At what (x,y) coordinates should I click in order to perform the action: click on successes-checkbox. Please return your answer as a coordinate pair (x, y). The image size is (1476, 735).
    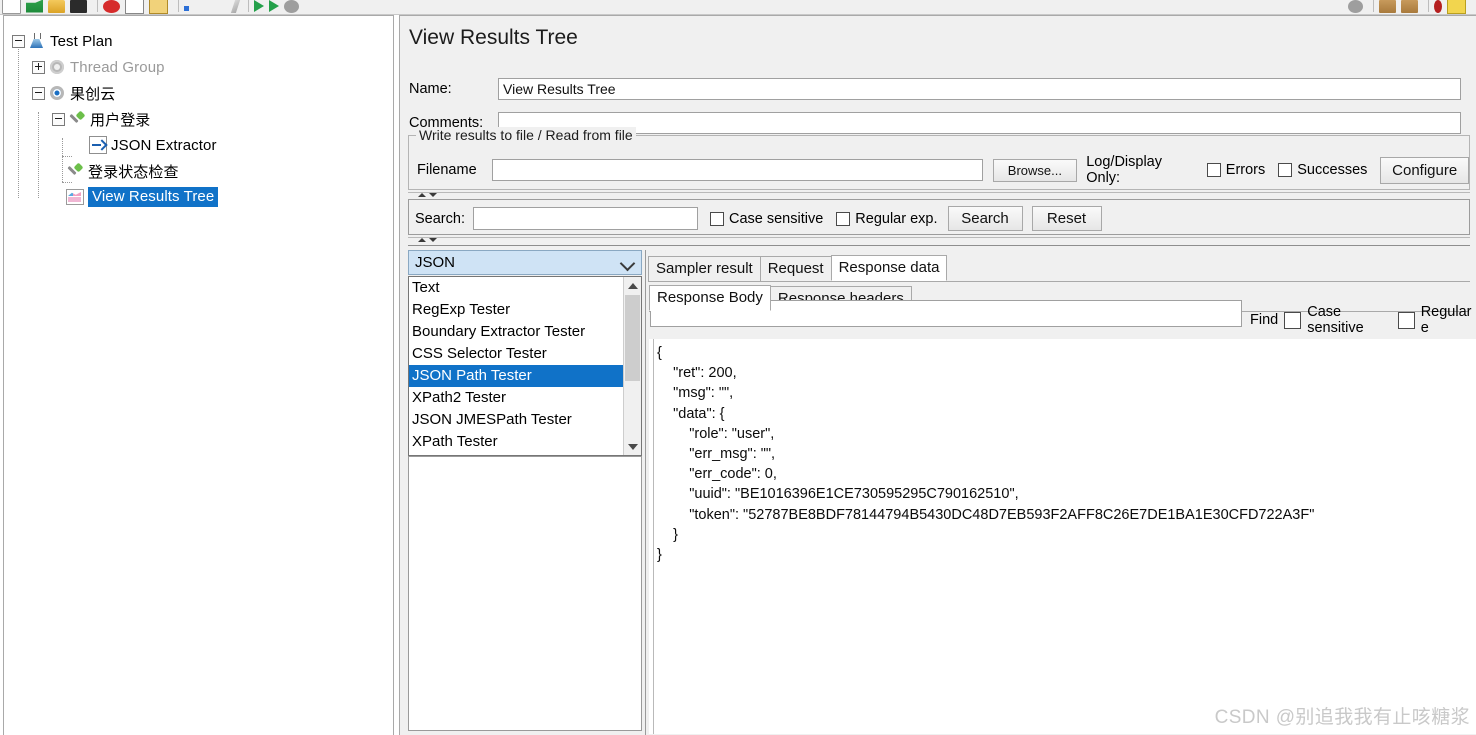
    Looking at the image, I should click on (1285, 170).